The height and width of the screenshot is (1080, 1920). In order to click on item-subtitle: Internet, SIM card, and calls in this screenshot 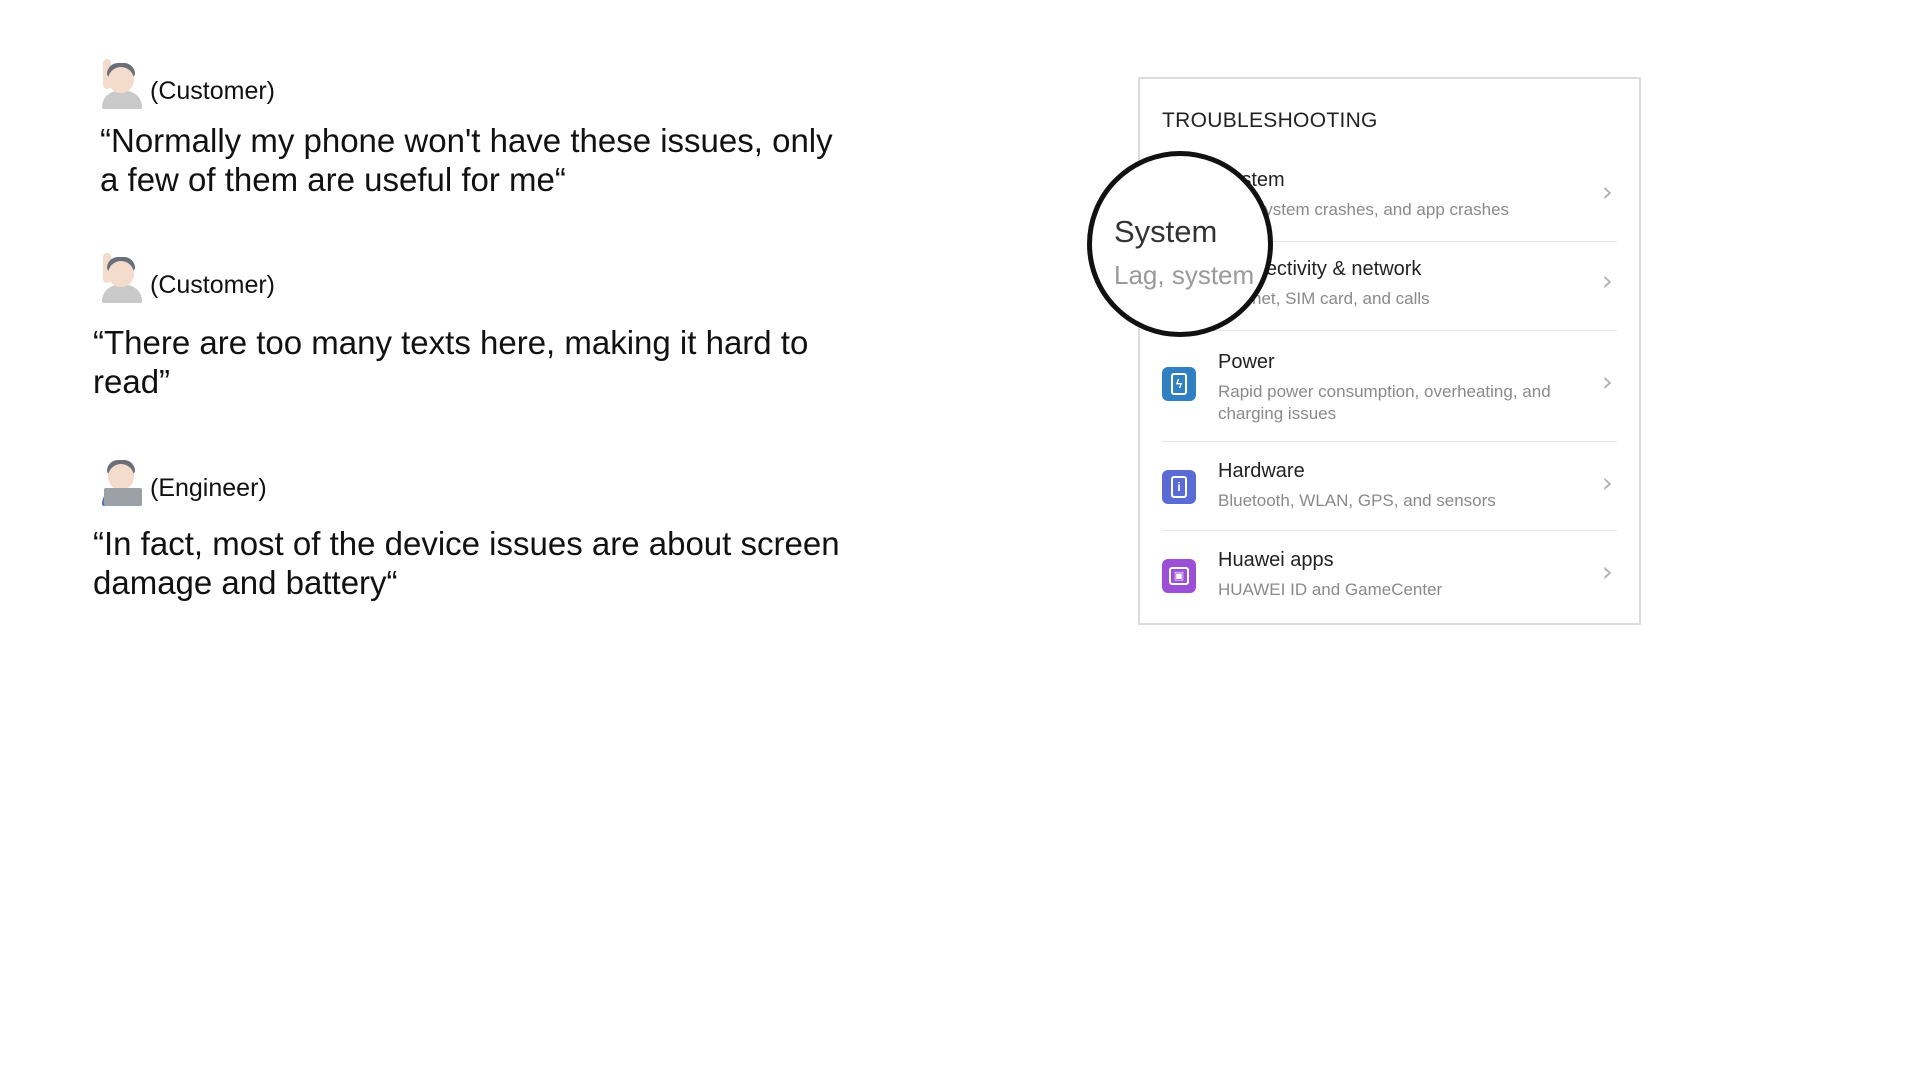, I will do `click(1324, 298)`.